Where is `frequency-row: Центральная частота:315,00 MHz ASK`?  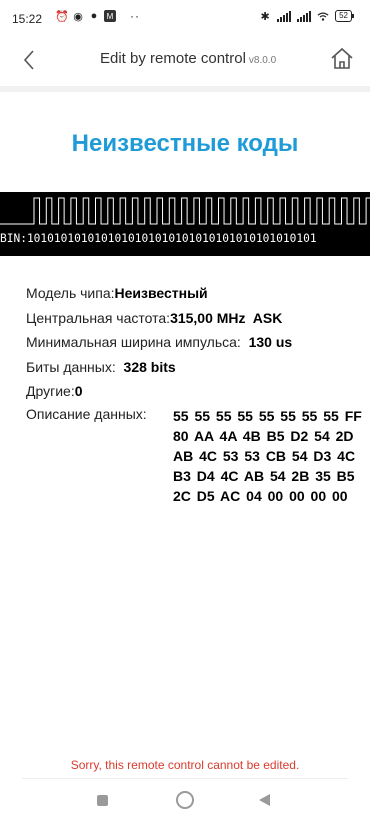 frequency-row: Центральная частота:315,00 MHz ASK is located at coordinates (198, 320).